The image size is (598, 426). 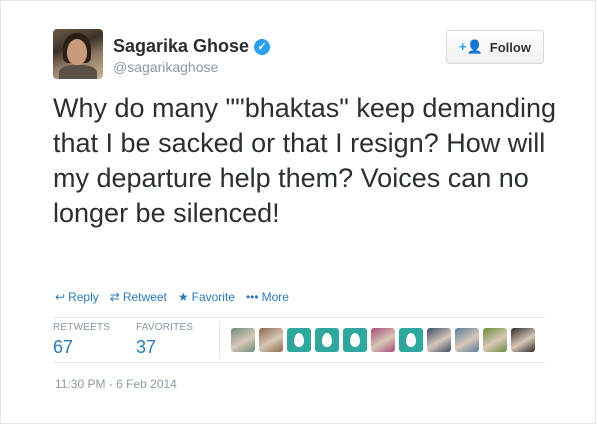 What do you see at coordinates (78, 72) in the screenshot?
I see `avatar-shirt` at bounding box center [78, 72].